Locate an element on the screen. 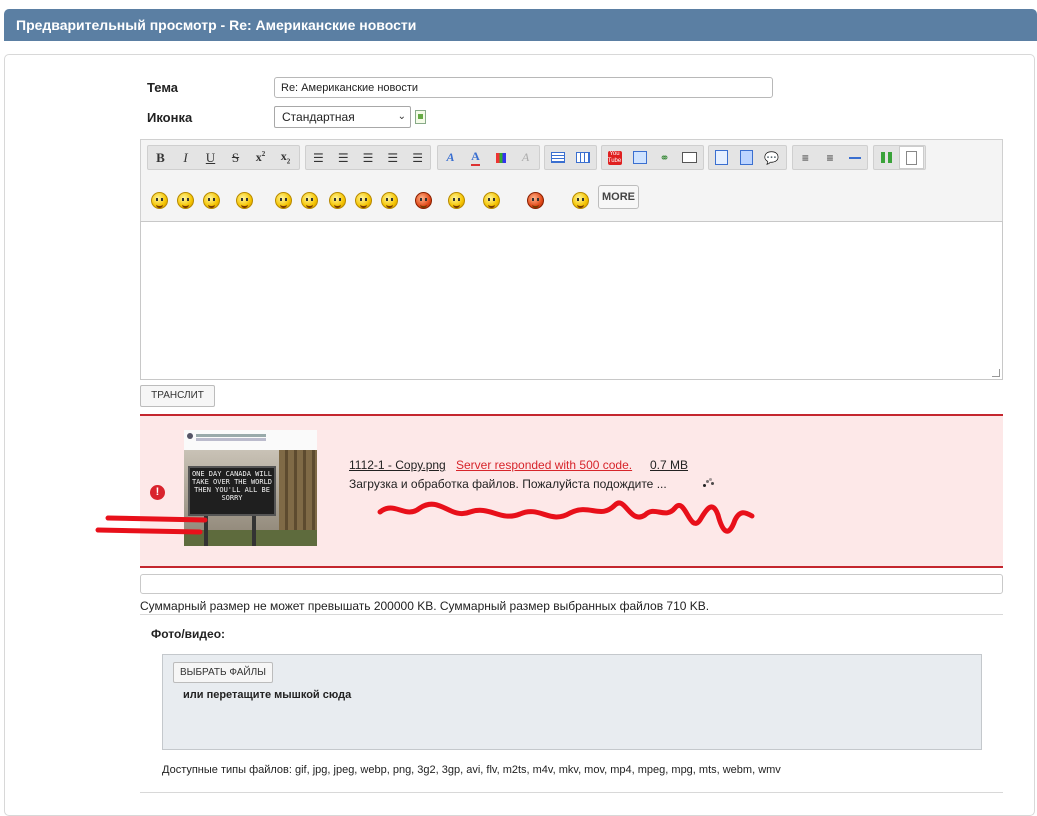 The image size is (1037, 816). table-icon is located at coordinates (557, 157).